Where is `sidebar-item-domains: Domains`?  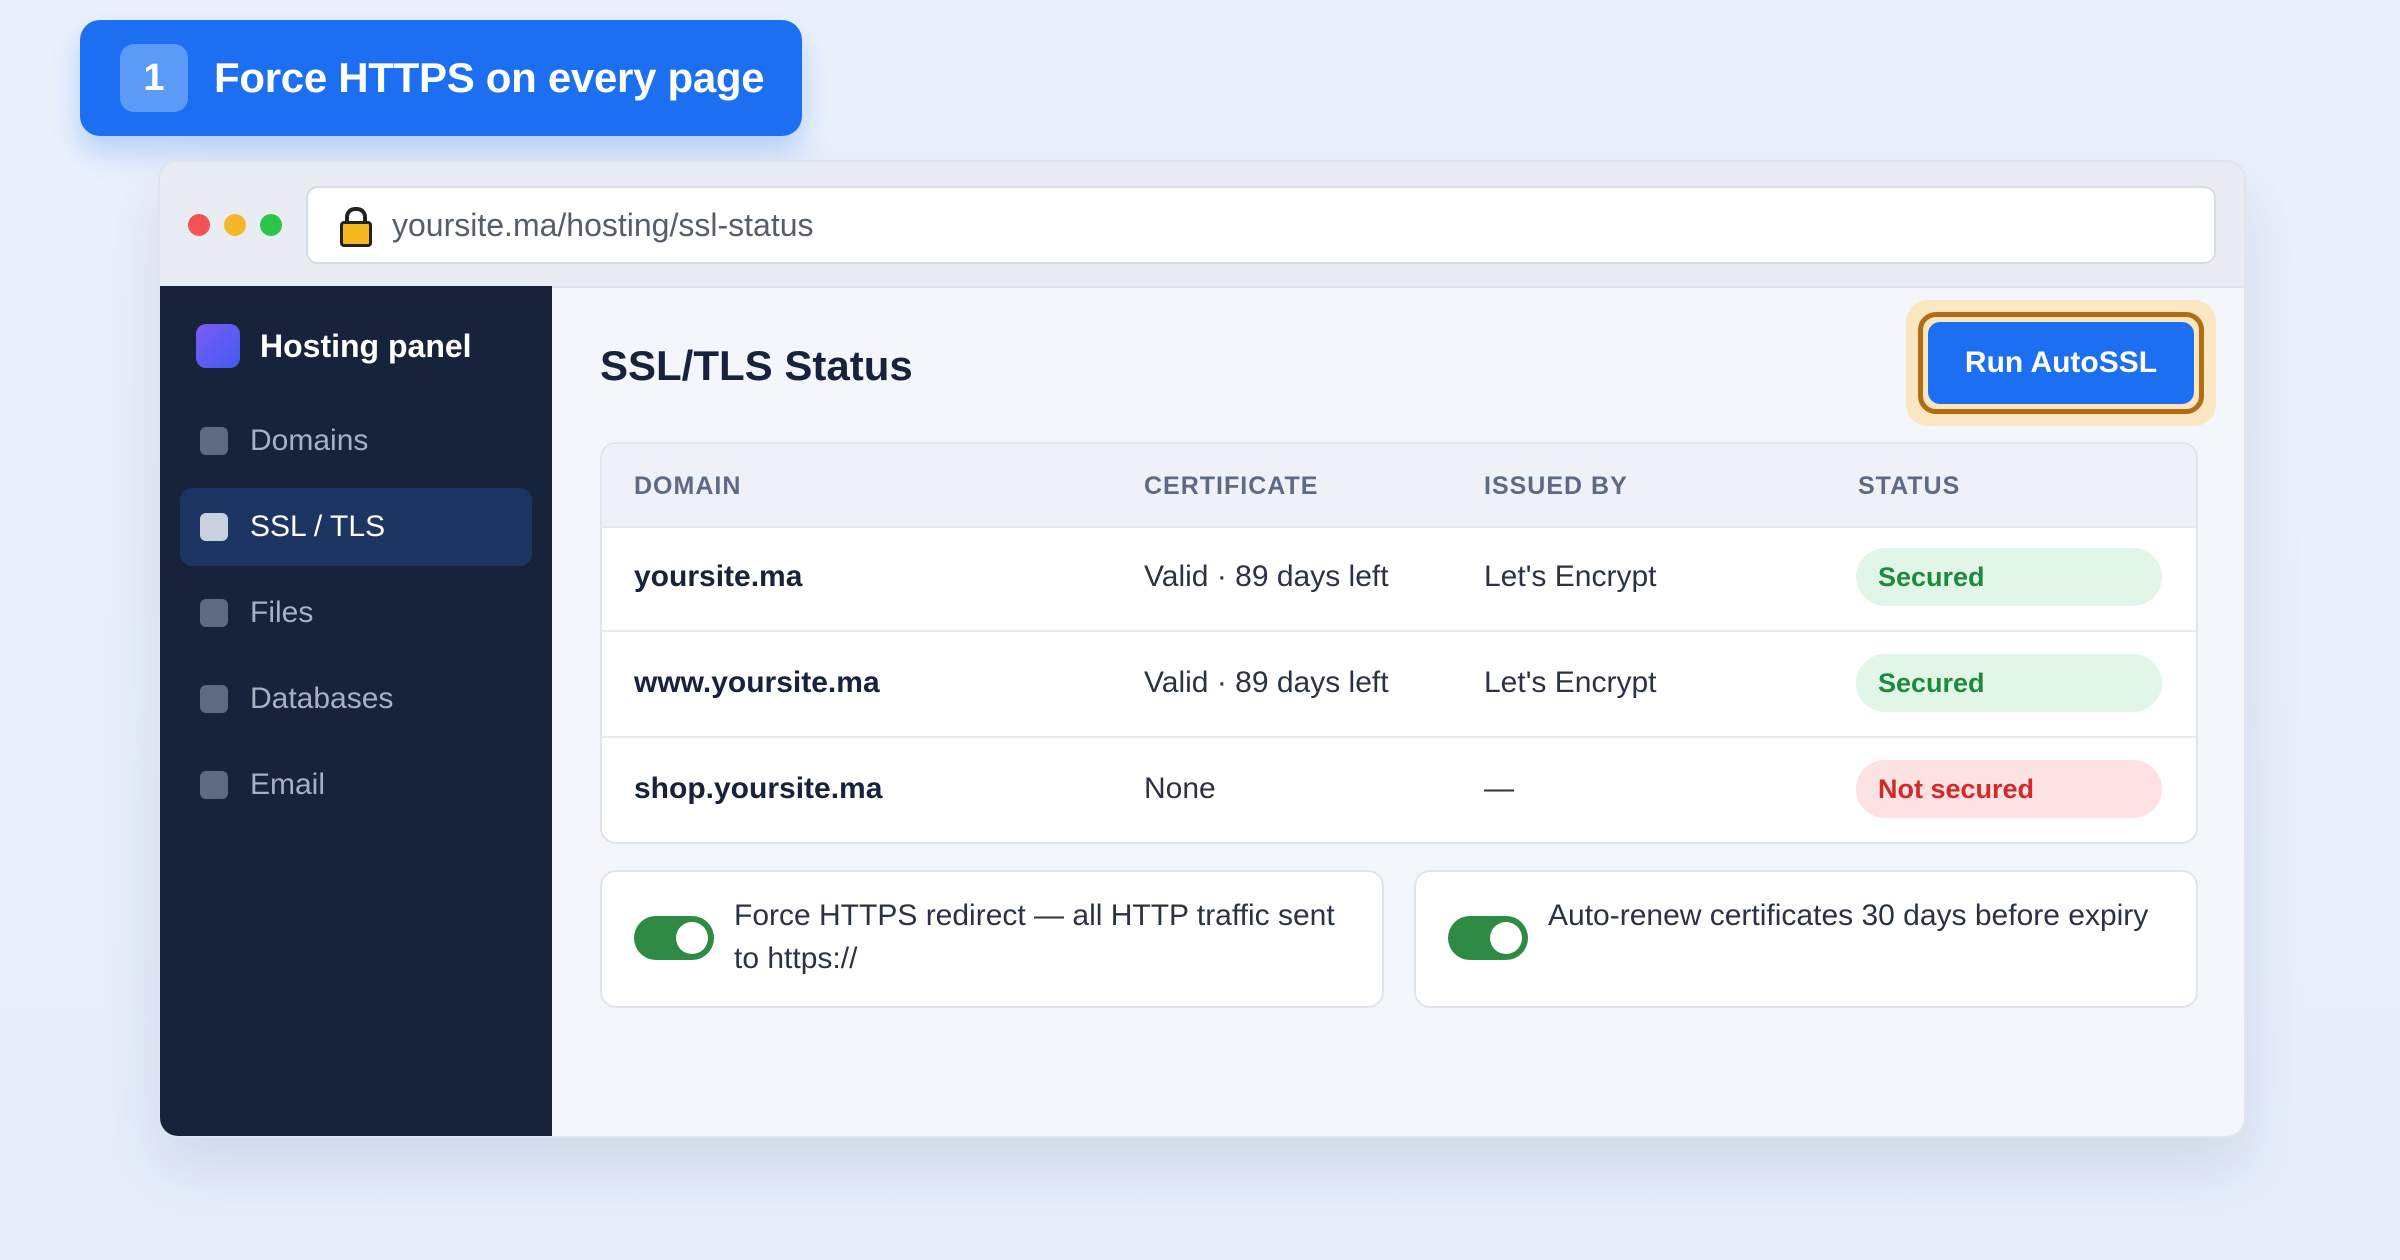 sidebar-item-domains: Domains is located at coordinates (356, 441).